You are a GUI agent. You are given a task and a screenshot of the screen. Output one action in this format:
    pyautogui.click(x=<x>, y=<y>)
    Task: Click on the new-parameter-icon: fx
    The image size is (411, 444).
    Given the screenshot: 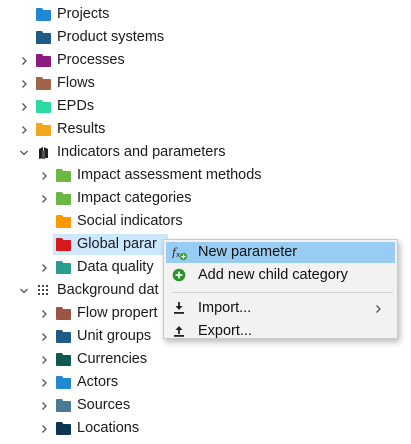 What is the action you would take?
    pyautogui.click(x=179, y=253)
    